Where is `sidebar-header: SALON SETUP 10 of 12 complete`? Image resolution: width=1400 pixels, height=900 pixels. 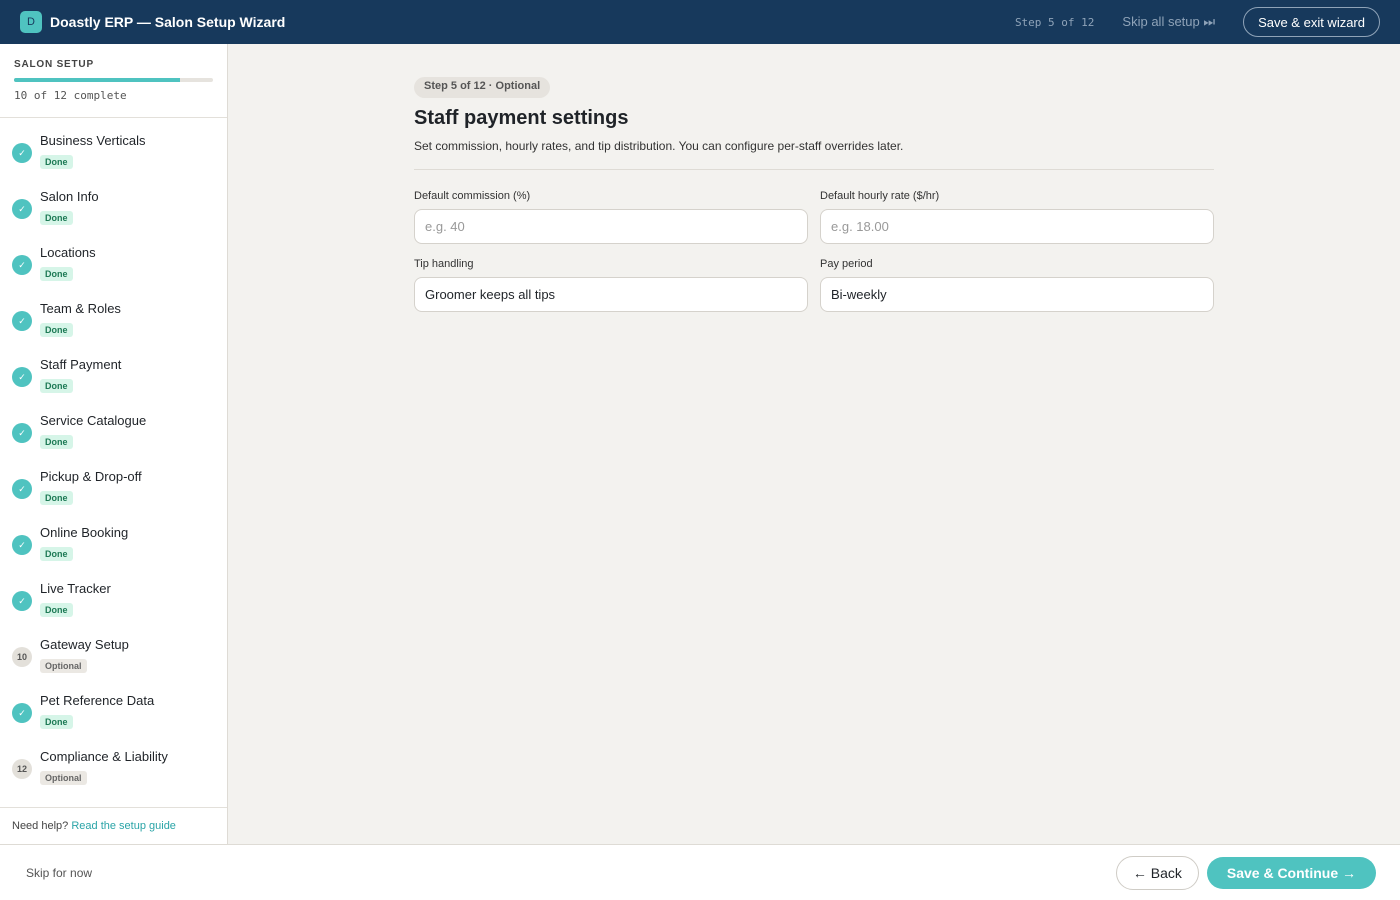 sidebar-header: SALON SETUP 10 of 12 complete is located at coordinates (113, 81).